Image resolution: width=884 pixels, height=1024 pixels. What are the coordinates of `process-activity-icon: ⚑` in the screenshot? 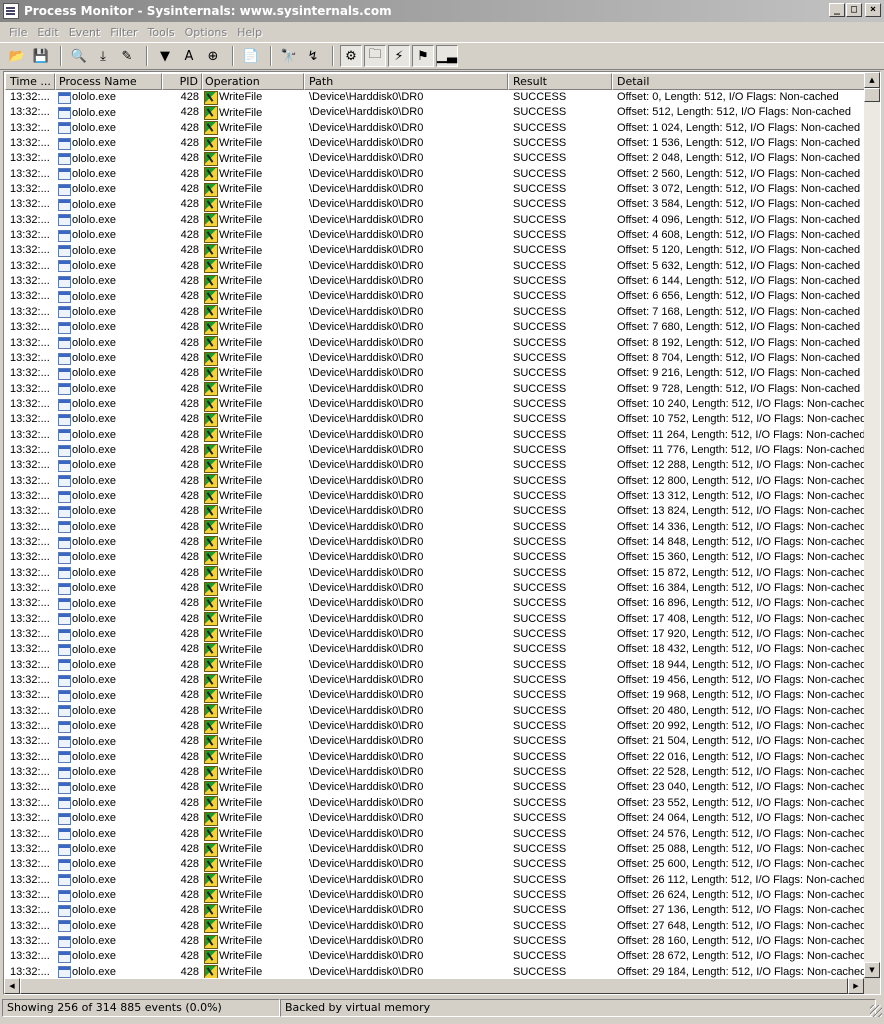 It's located at (423, 56).